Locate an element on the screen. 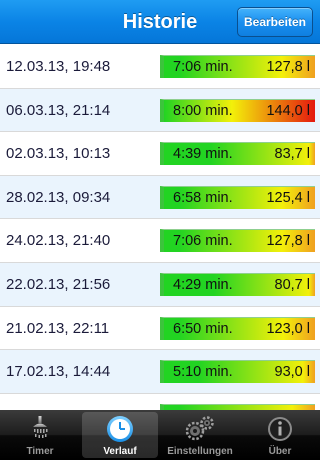  entry-date: 24.02.13, 21:40 is located at coordinates (58, 241).